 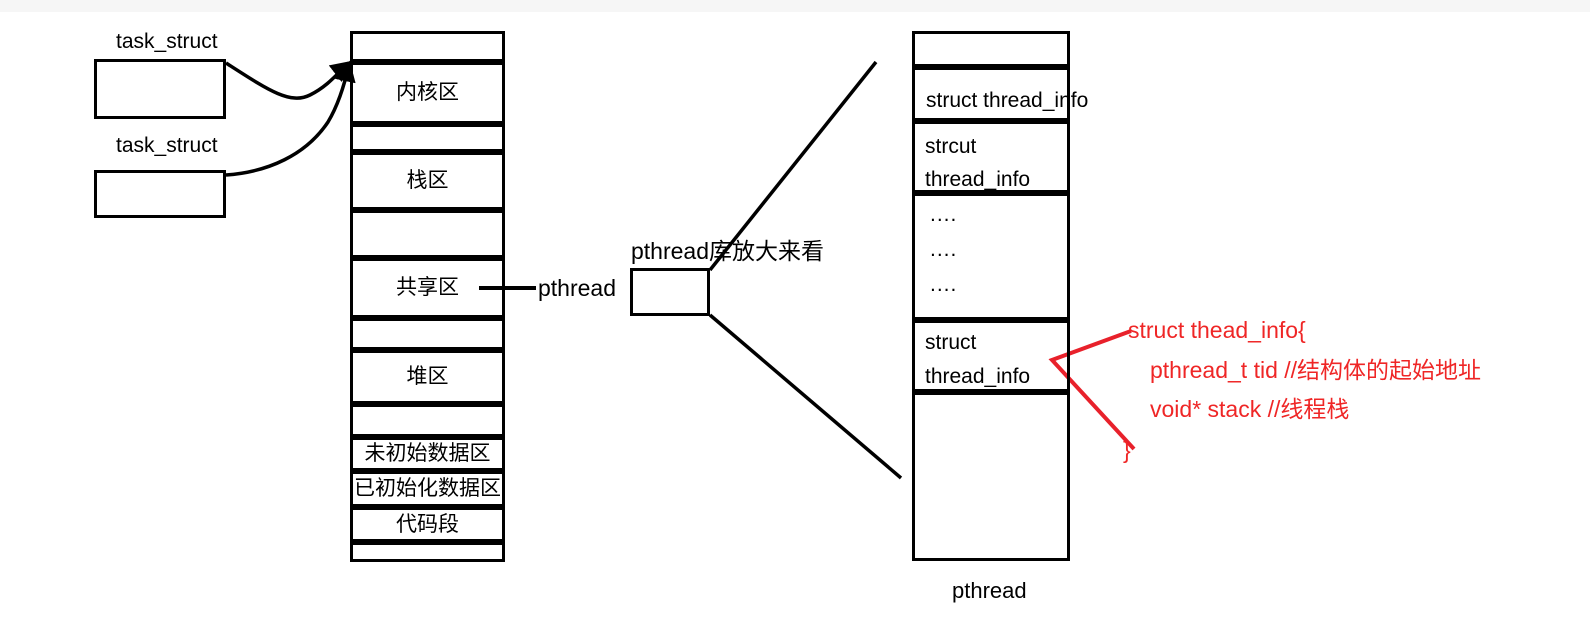 I want to click on memory-region-shared: 共享区, so click(x=427, y=288).